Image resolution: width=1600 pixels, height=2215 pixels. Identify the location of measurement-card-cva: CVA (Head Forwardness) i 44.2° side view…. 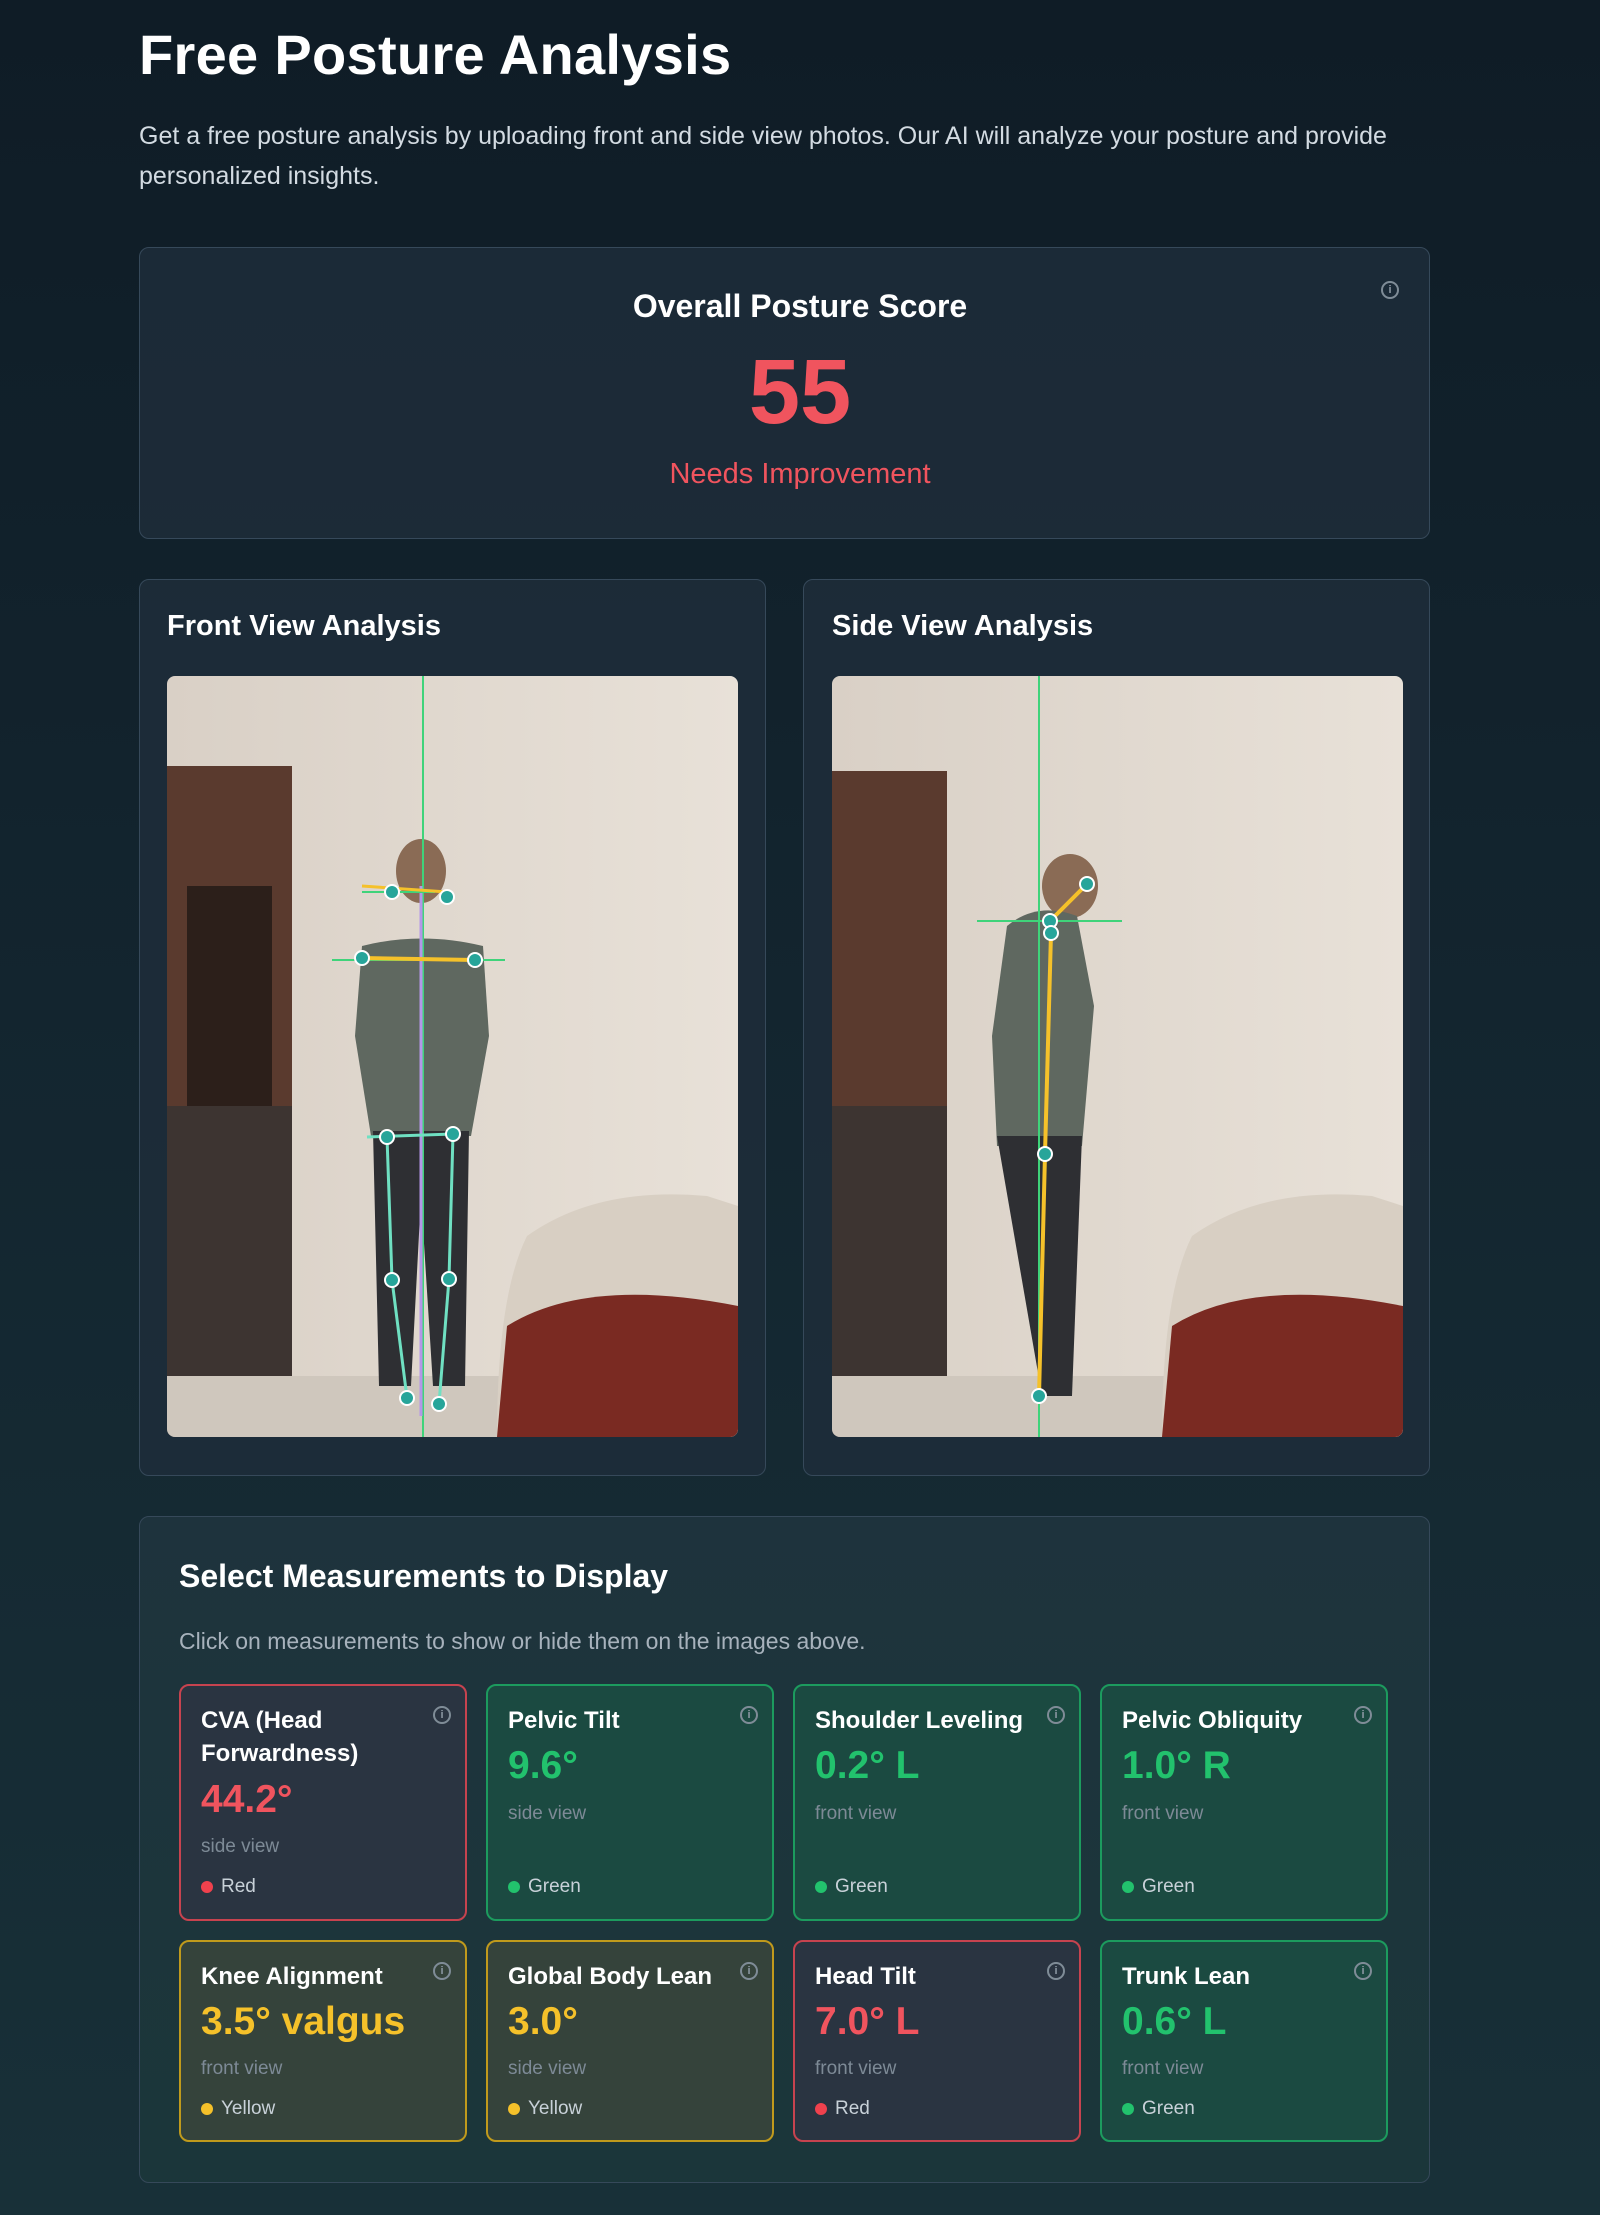
(323, 1802).